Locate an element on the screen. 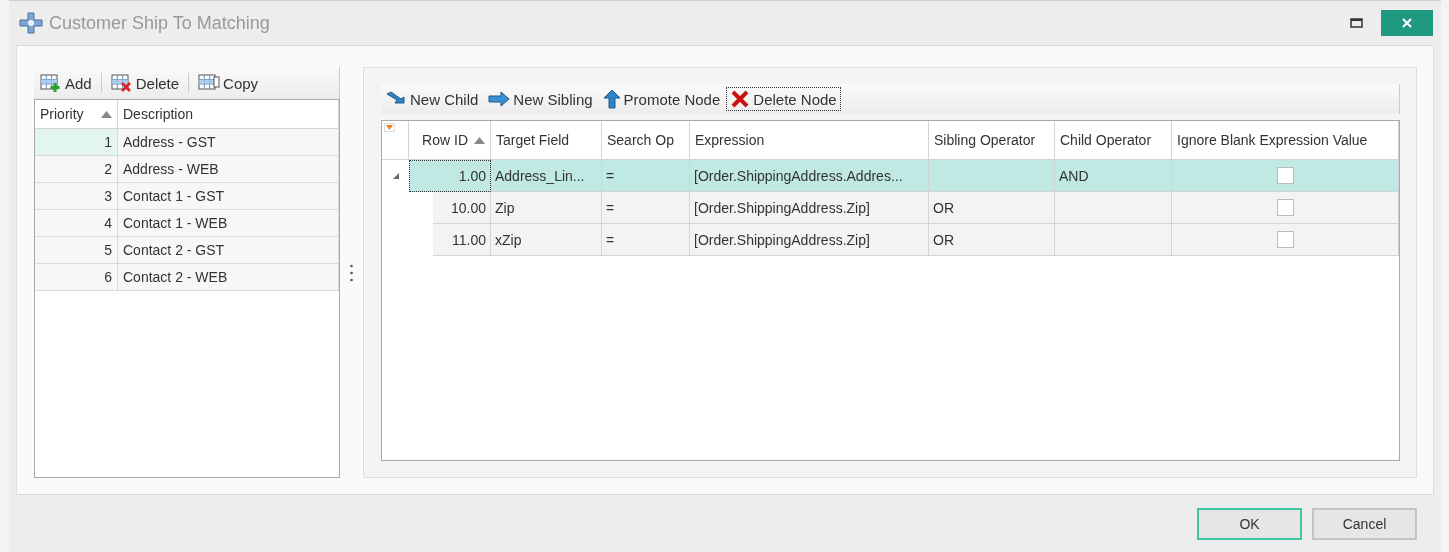  delete-icon is located at coordinates (740, 99).